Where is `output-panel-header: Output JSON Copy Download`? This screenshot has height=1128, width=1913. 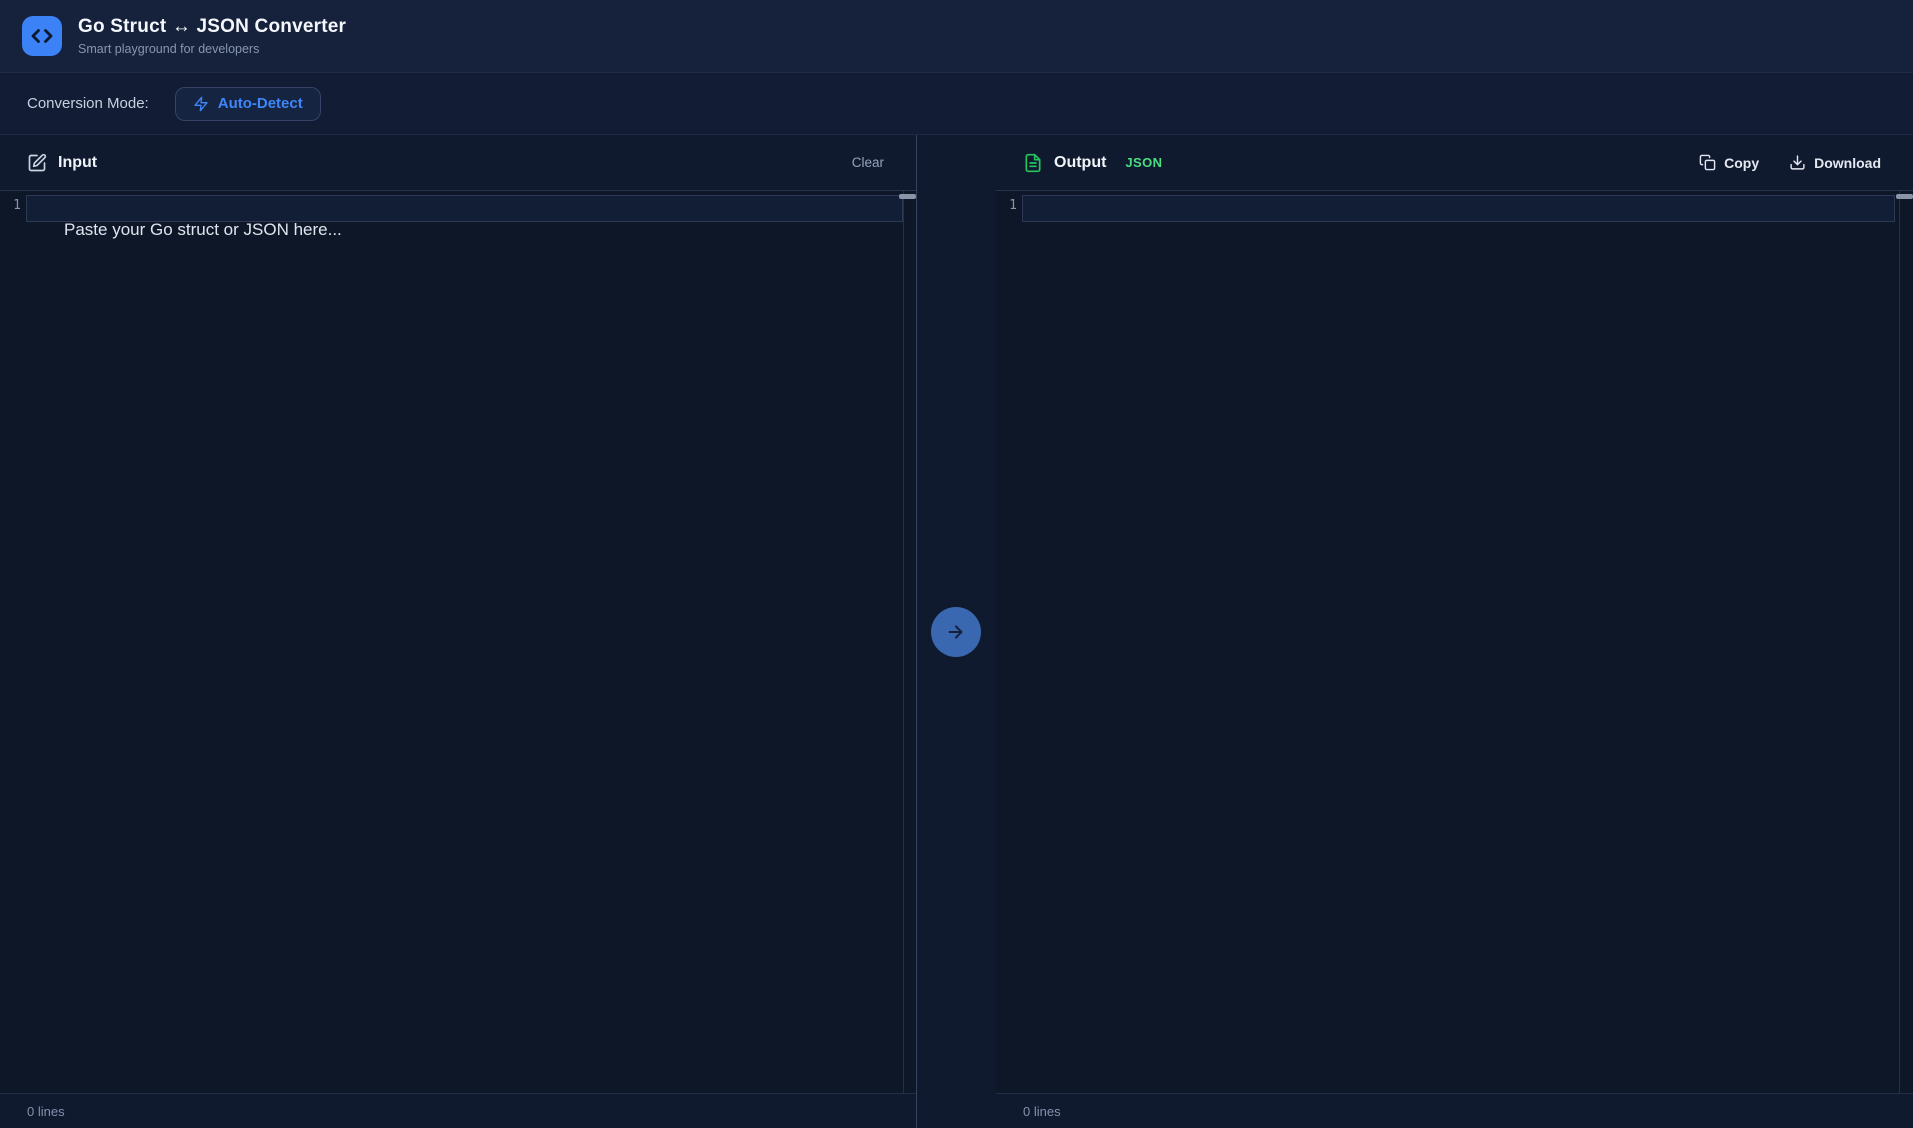
output-panel-header: Output JSON Copy Download is located at coordinates (1454, 162).